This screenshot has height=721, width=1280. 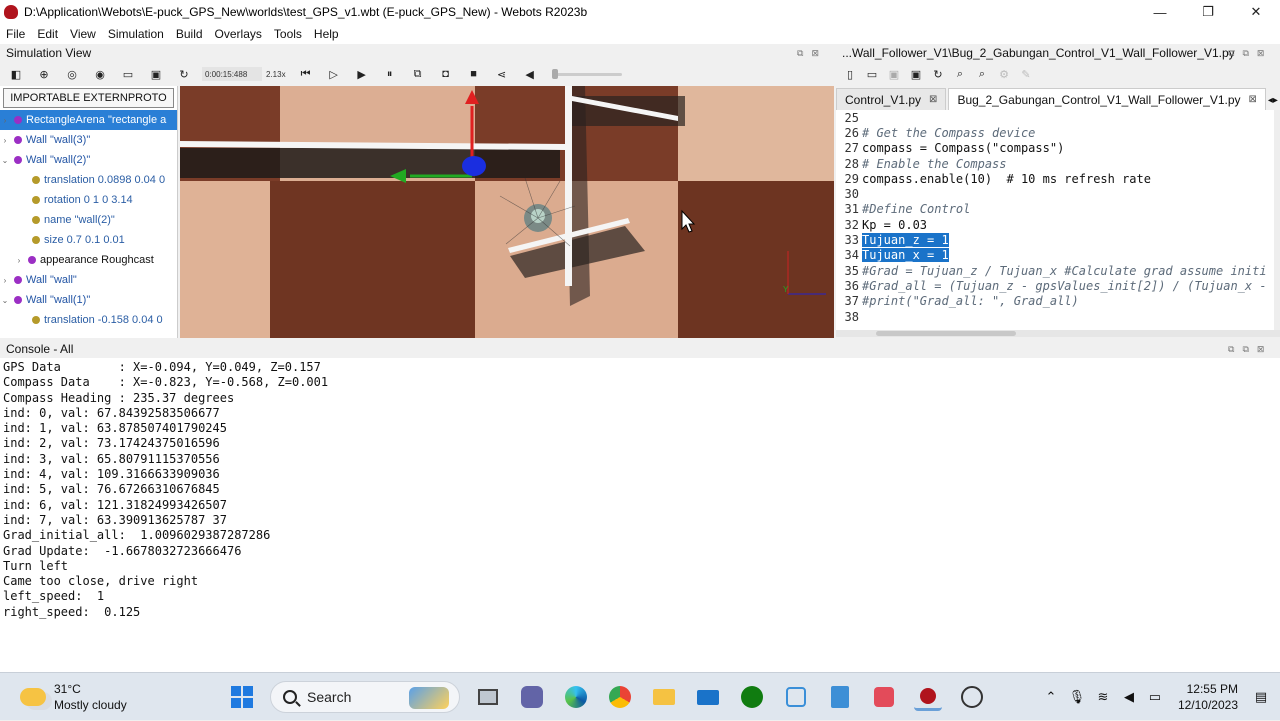 I want to click on teams-icon, so click(x=532, y=697).